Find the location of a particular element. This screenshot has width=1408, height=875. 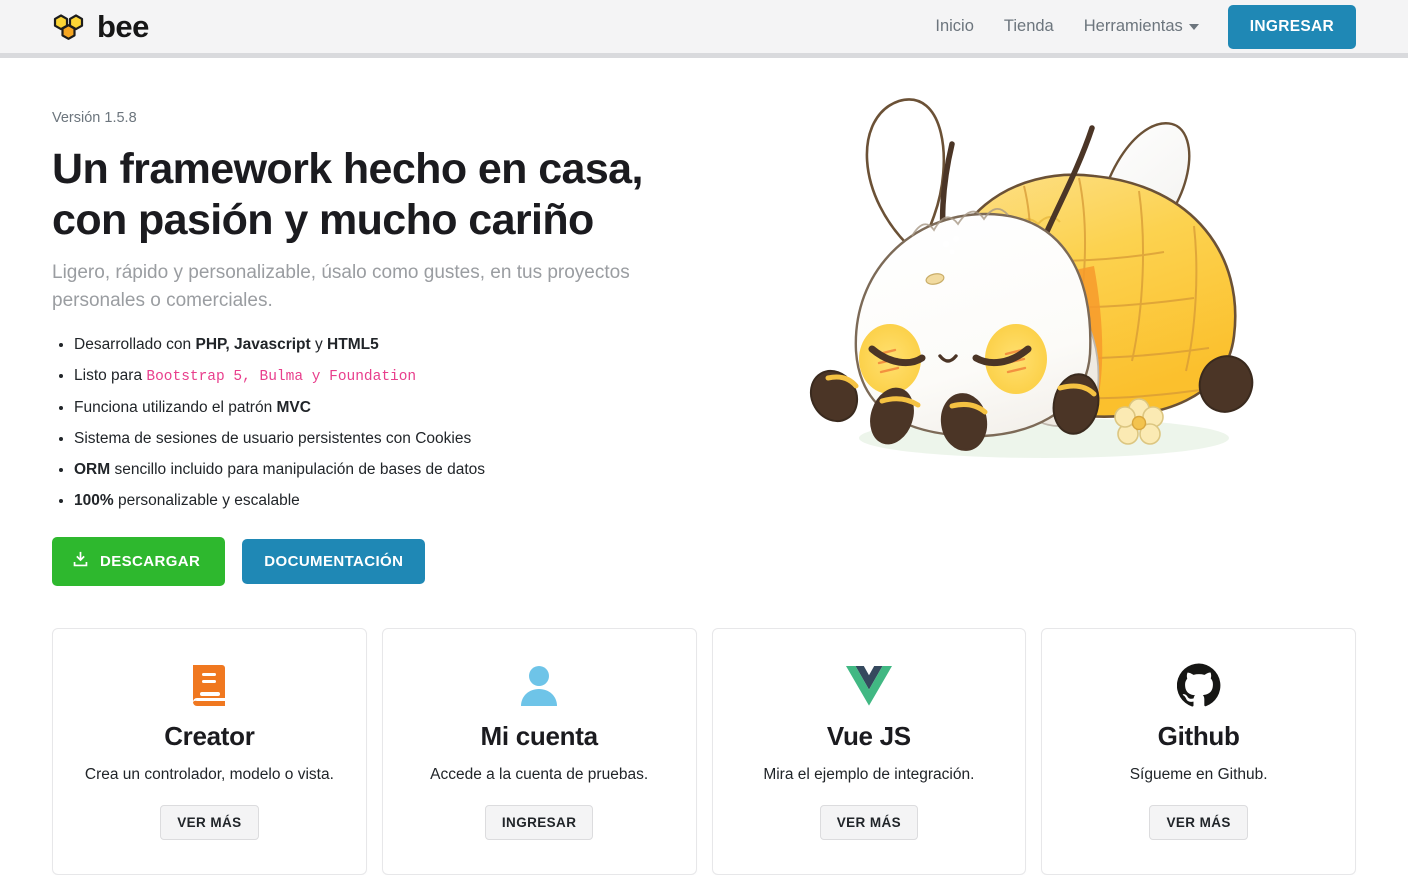

feature-bold: 100% is located at coordinates (94, 501).